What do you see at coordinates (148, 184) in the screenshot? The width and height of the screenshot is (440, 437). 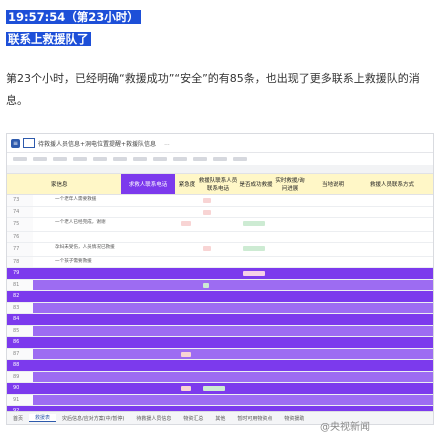 I see `header-cell-phone: 求救人联系电话` at bounding box center [148, 184].